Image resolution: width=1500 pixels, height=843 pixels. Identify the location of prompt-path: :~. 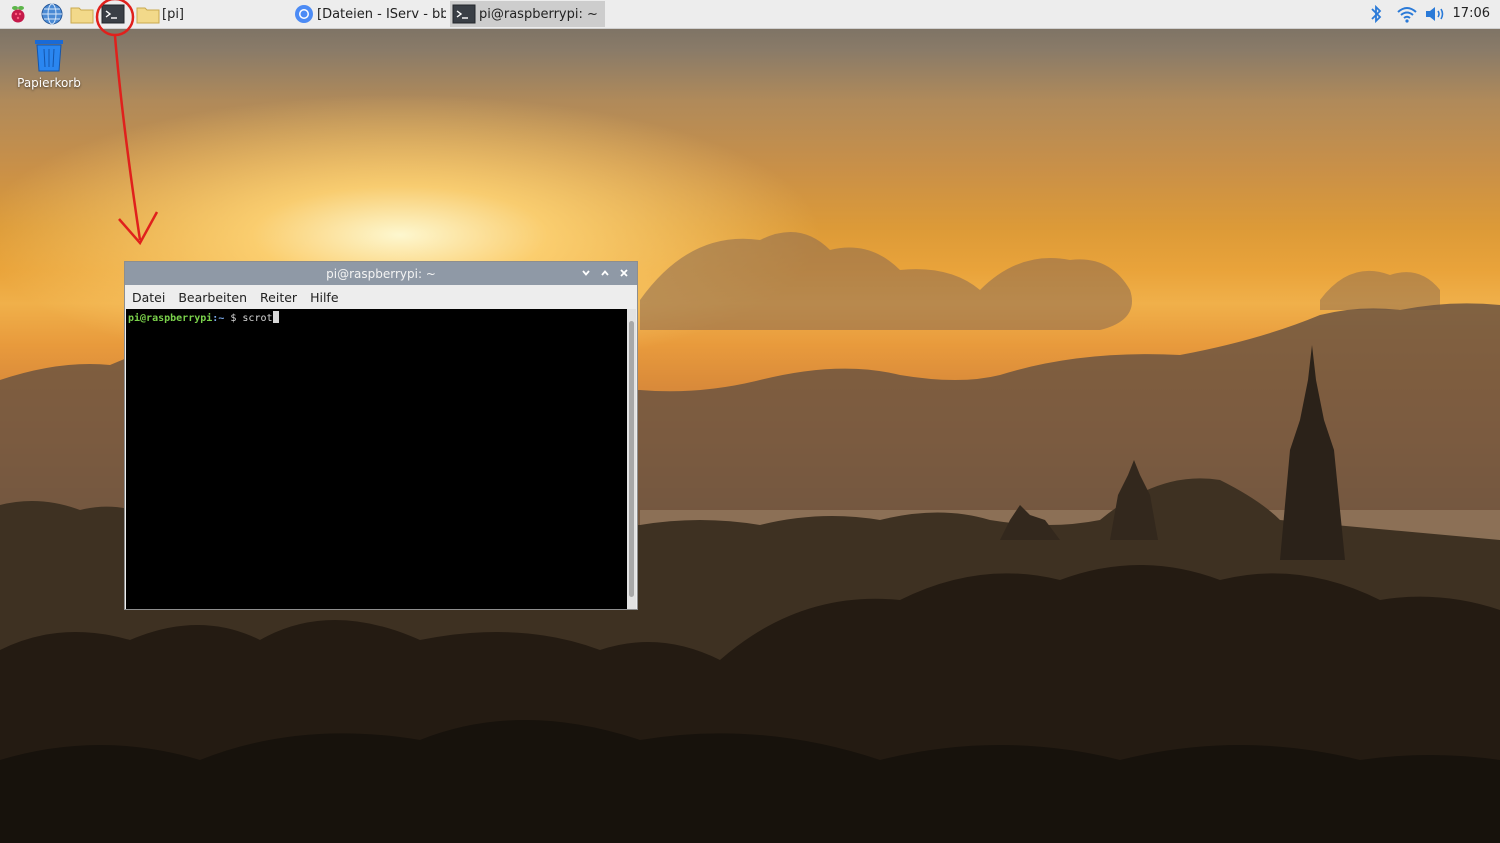
(218, 318).